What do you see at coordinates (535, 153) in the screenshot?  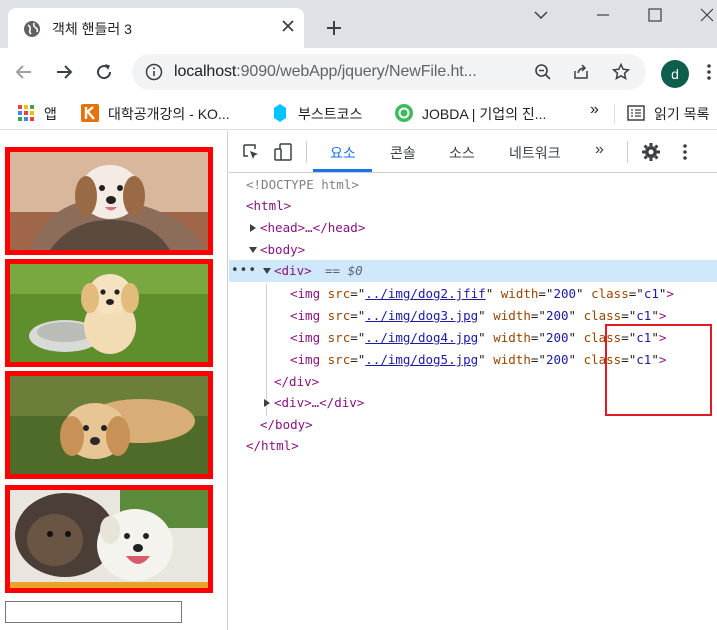 I see `tab-network: 네트워크` at bounding box center [535, 153].